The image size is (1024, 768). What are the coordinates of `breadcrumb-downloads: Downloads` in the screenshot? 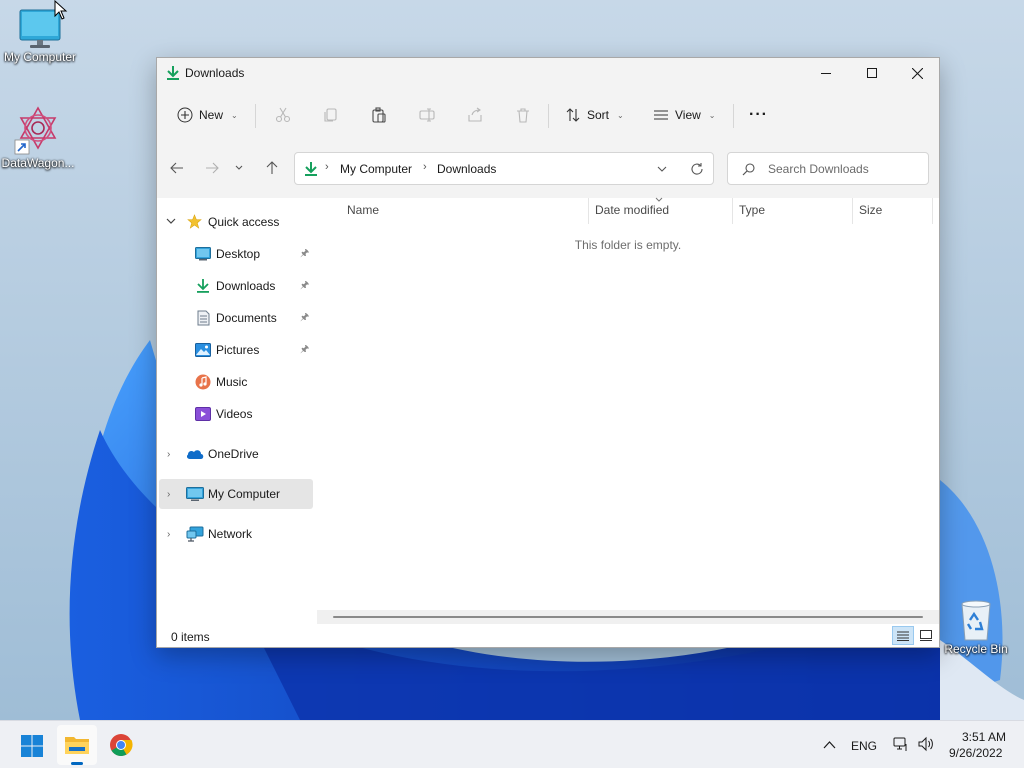 It's located at (466, 169).